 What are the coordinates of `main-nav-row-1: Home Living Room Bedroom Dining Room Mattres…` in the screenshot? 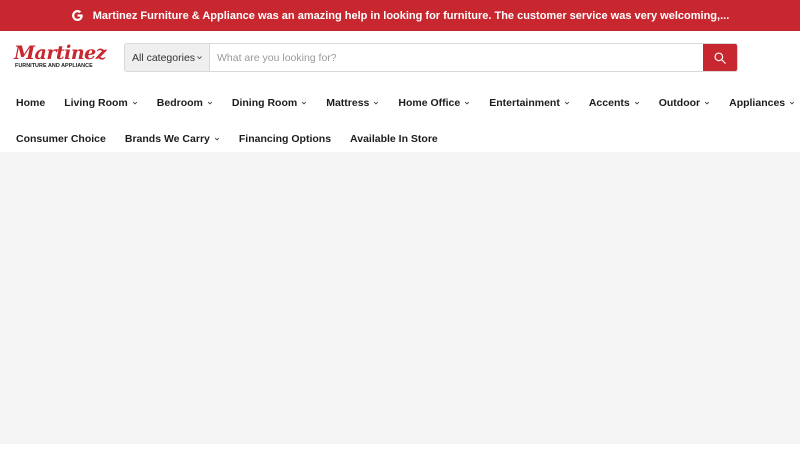 It's located at (400, 103).